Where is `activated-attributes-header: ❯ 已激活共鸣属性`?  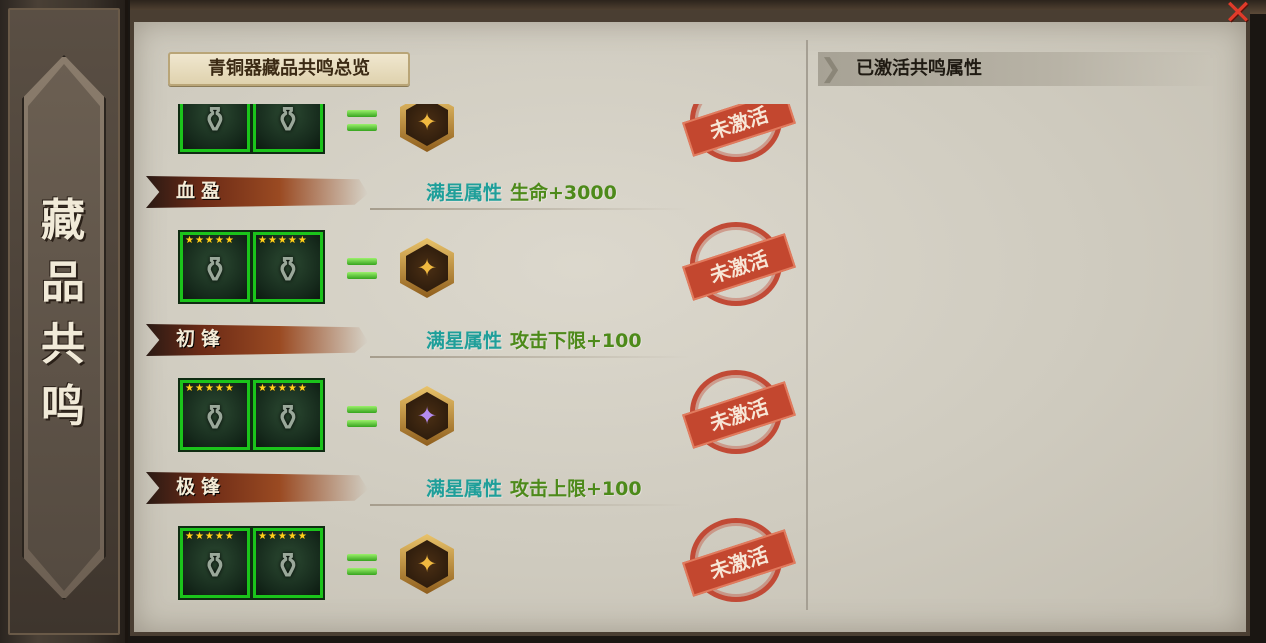 activated-attributes-header: ❯ 已激活共鸣属性 is located at coordinates (1018, 69).